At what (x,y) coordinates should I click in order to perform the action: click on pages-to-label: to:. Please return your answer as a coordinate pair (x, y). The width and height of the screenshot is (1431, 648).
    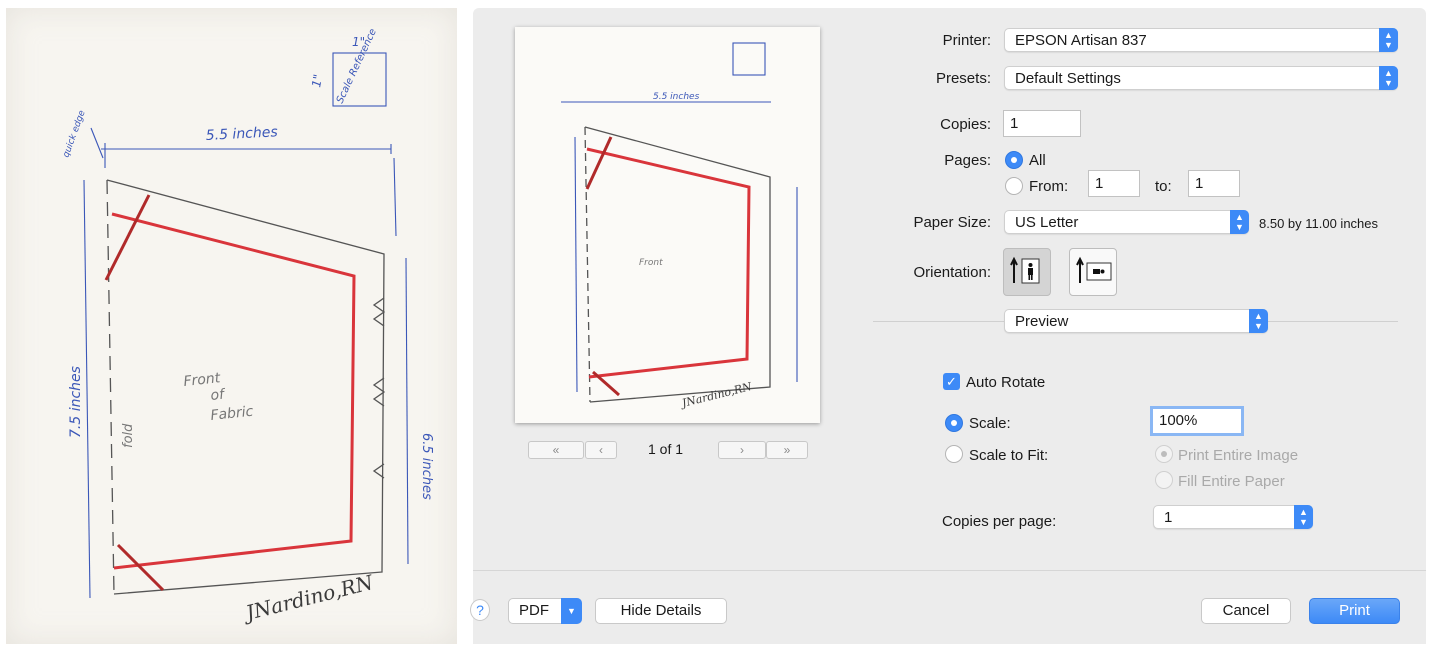
    Looking at the image, I should click on (1163, 186).